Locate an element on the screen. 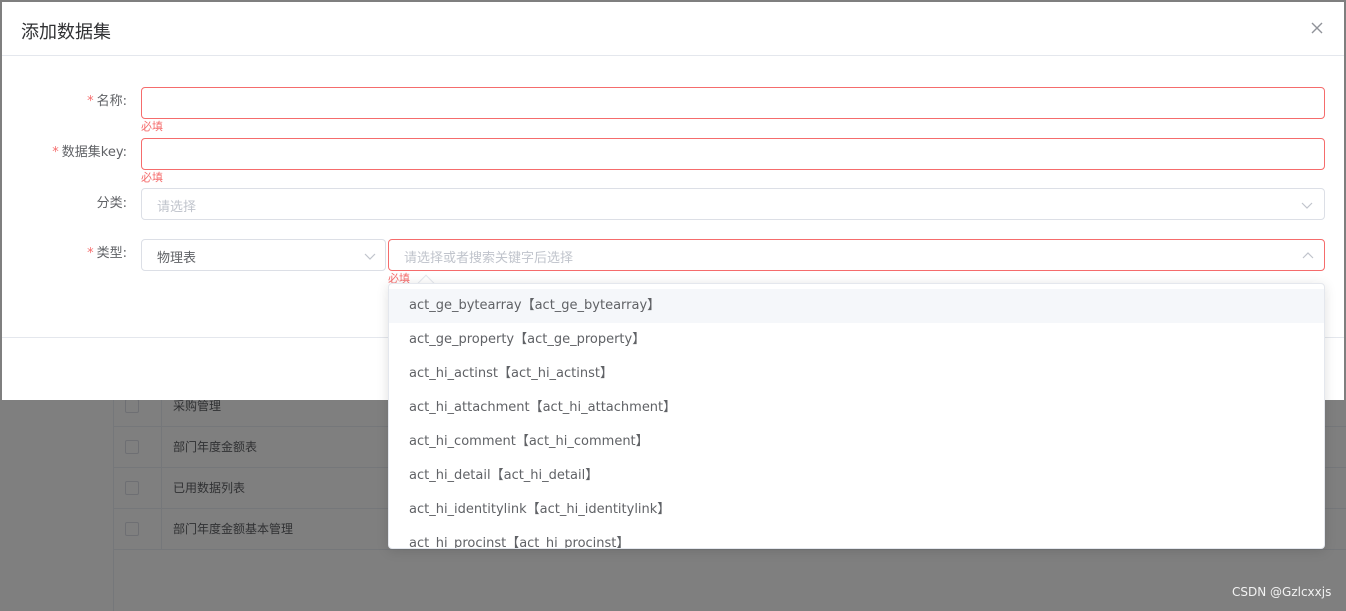 The height and width of the screenshot is (611, 1346). category-select: 请选择 is located at coordinates (733, 204).